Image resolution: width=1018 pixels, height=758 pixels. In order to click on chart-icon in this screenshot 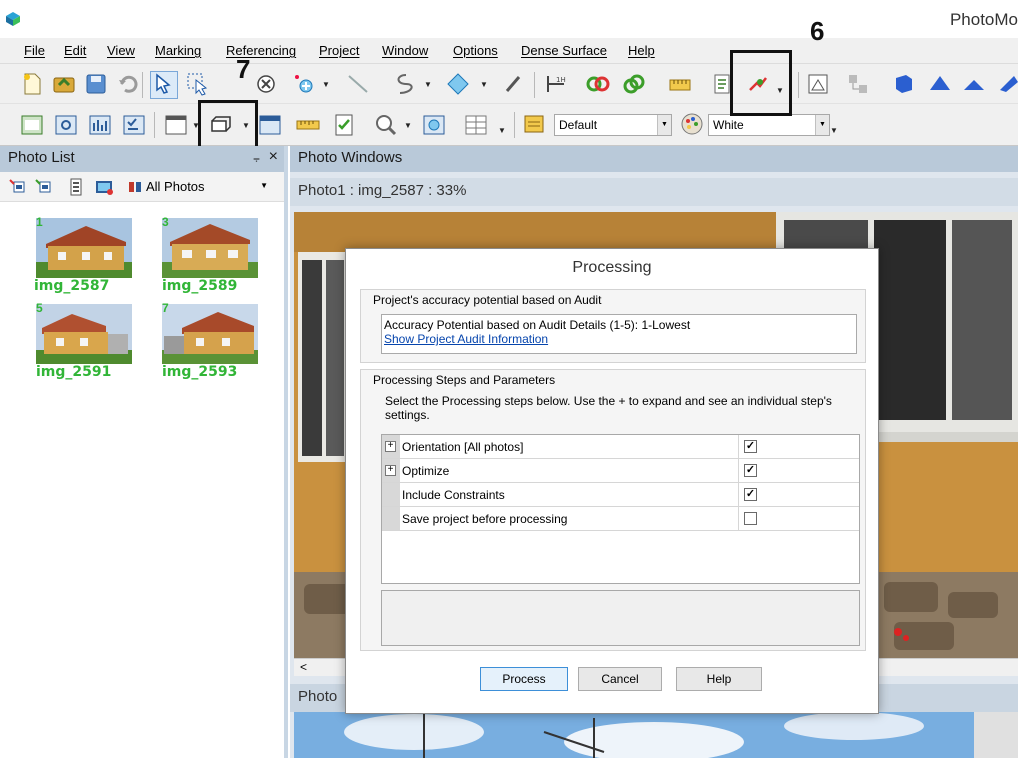, I will do `click(100, 125)`.